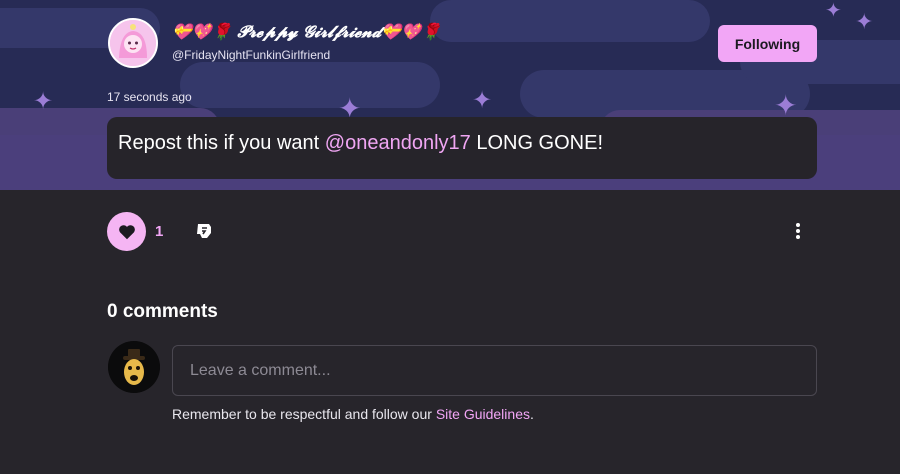 This screenshot has height=474, width=900. I want to click on author-avatar-image, so click(133, 43).